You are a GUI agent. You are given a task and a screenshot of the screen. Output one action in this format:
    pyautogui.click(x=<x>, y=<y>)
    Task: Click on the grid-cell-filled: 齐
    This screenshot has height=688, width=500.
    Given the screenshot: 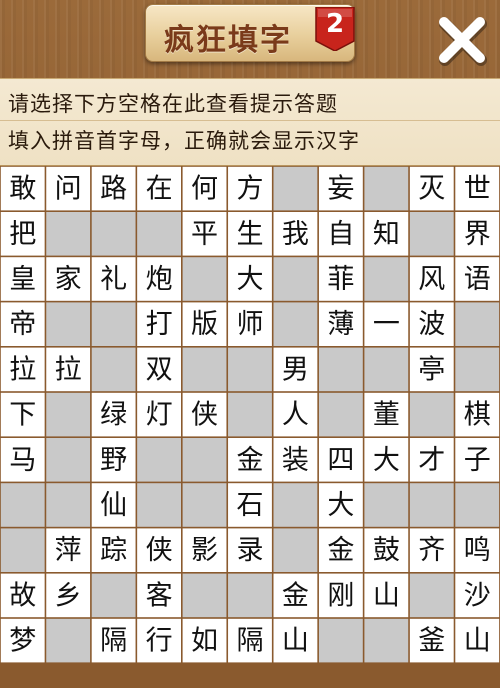 What is the action you would take?
    pyautogui.click(x=431, y=550)
    